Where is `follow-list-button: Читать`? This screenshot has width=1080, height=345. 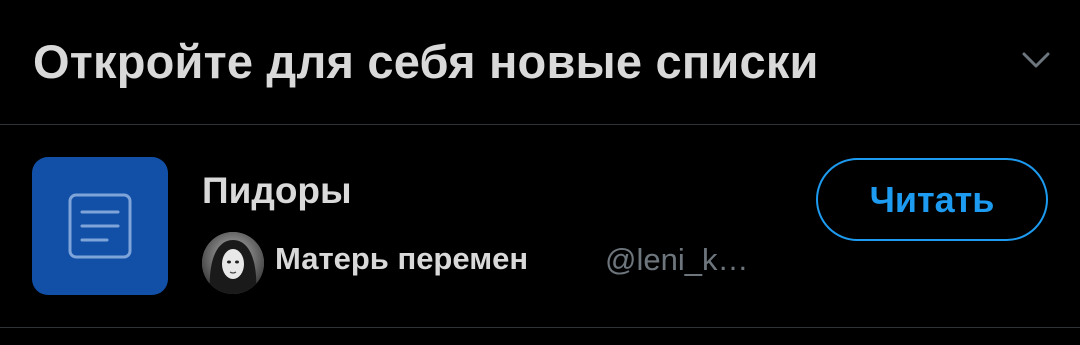
follow-list-button: Читать is located at coordinates (932, 199).